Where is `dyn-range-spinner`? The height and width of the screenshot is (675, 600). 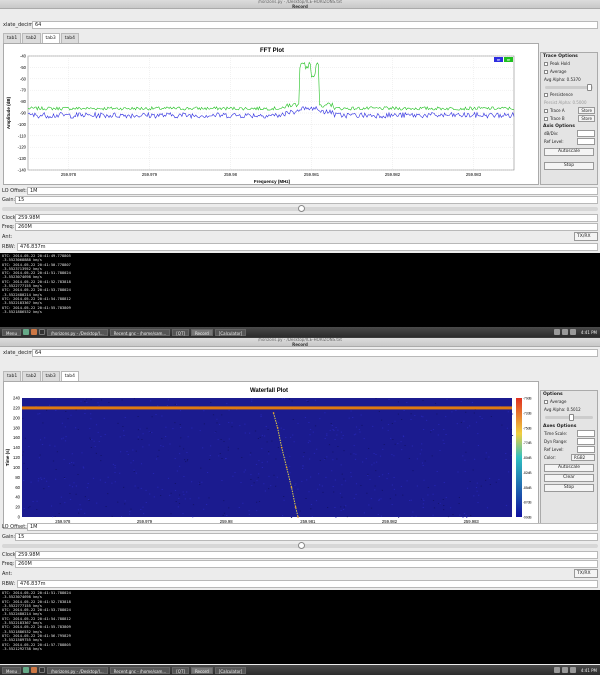 dyn-range-spinner is located at coordinates (586, 441).